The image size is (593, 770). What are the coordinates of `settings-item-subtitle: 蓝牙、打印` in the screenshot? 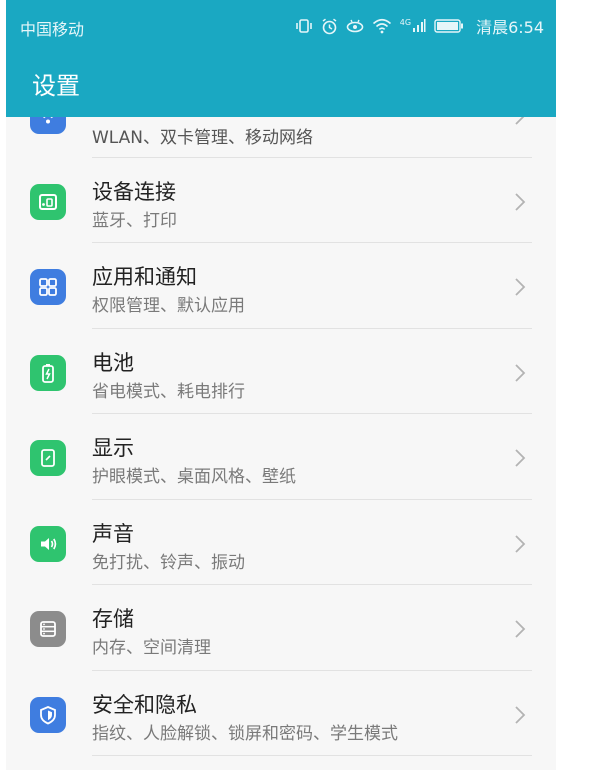 It's located at (134, 220).